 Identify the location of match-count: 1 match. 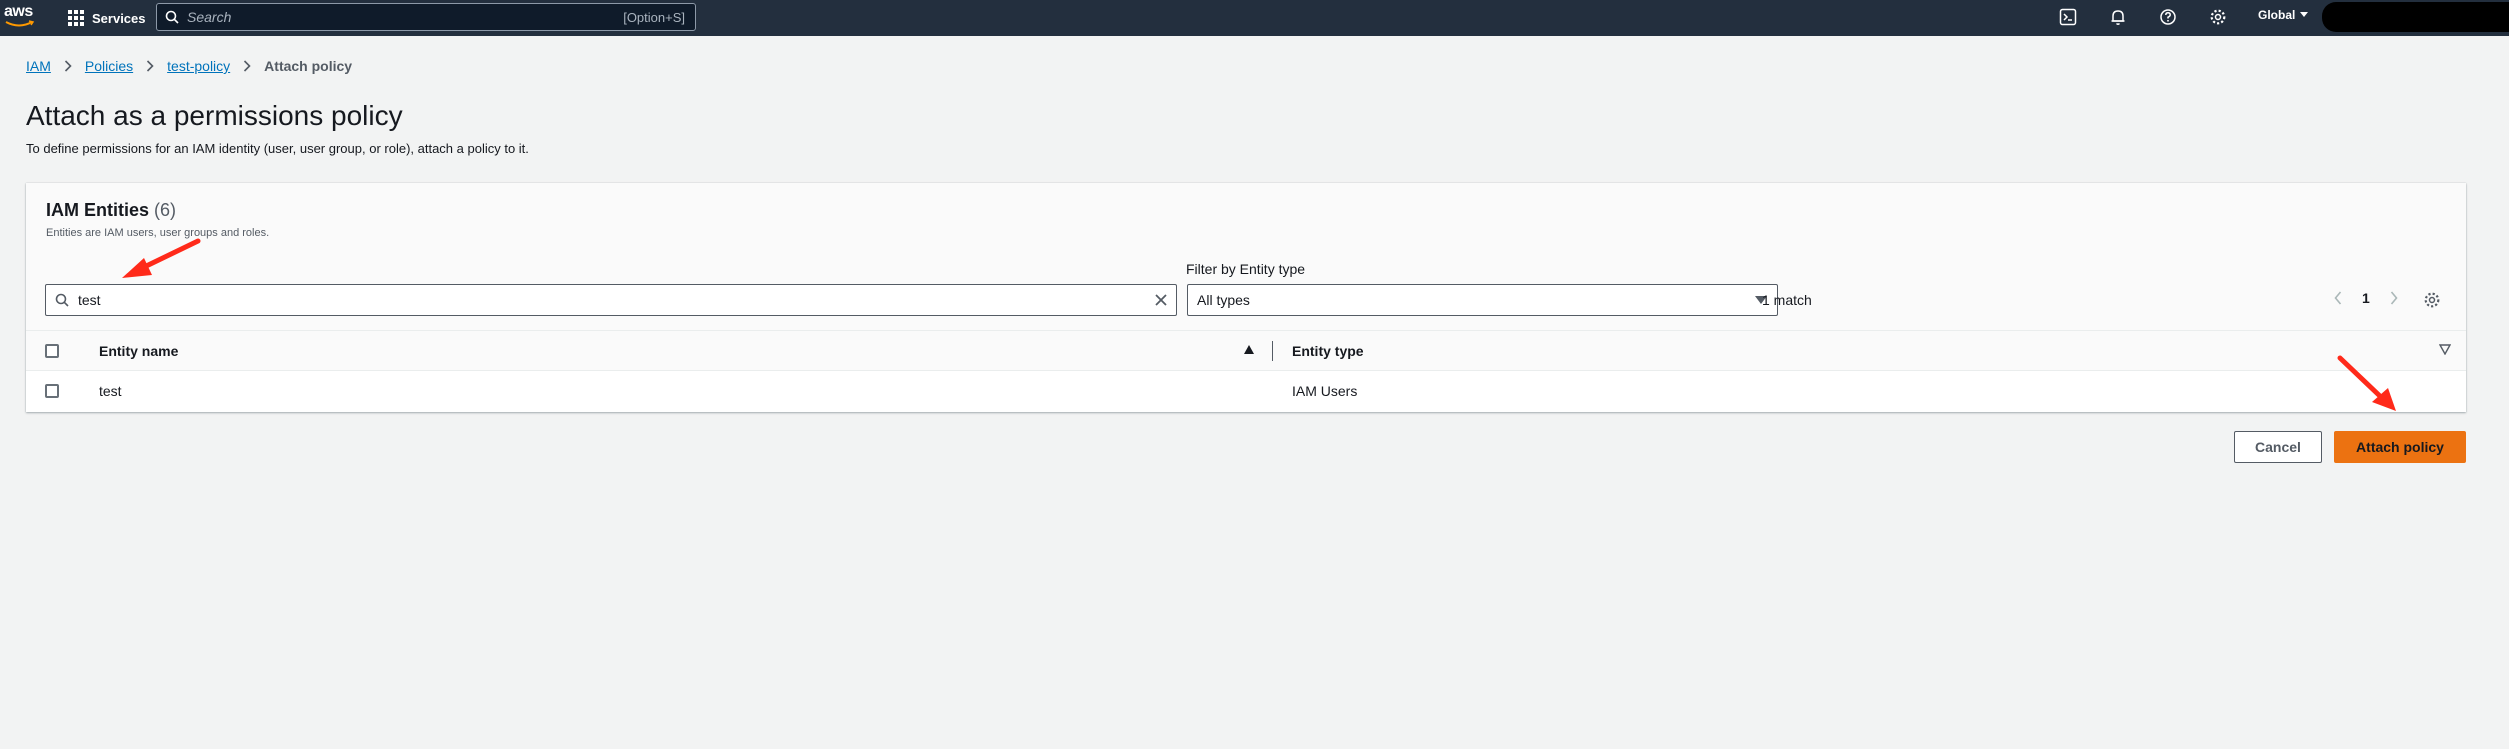
(1787, 300).